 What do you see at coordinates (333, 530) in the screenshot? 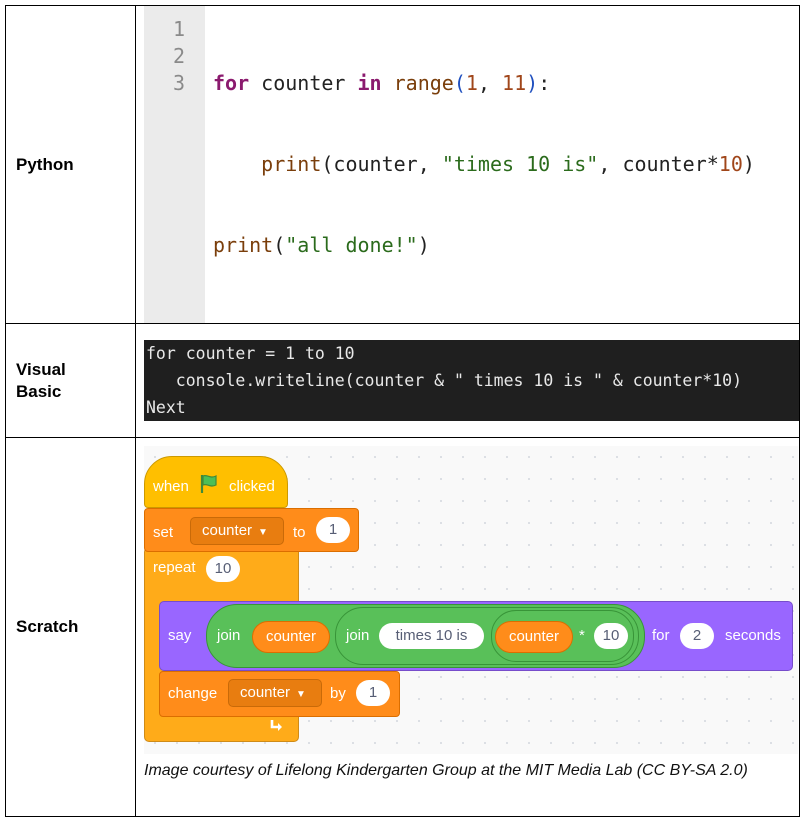
I see `set-value-input: 1` at bounding box center [333, 530].